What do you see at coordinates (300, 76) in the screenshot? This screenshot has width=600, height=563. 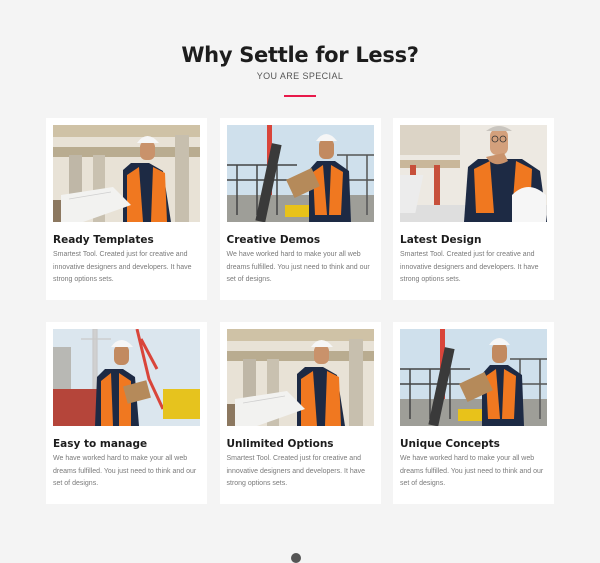 I see `section-subtitle: YOU ARE SPECIAL` at bounding box center [300, 76].